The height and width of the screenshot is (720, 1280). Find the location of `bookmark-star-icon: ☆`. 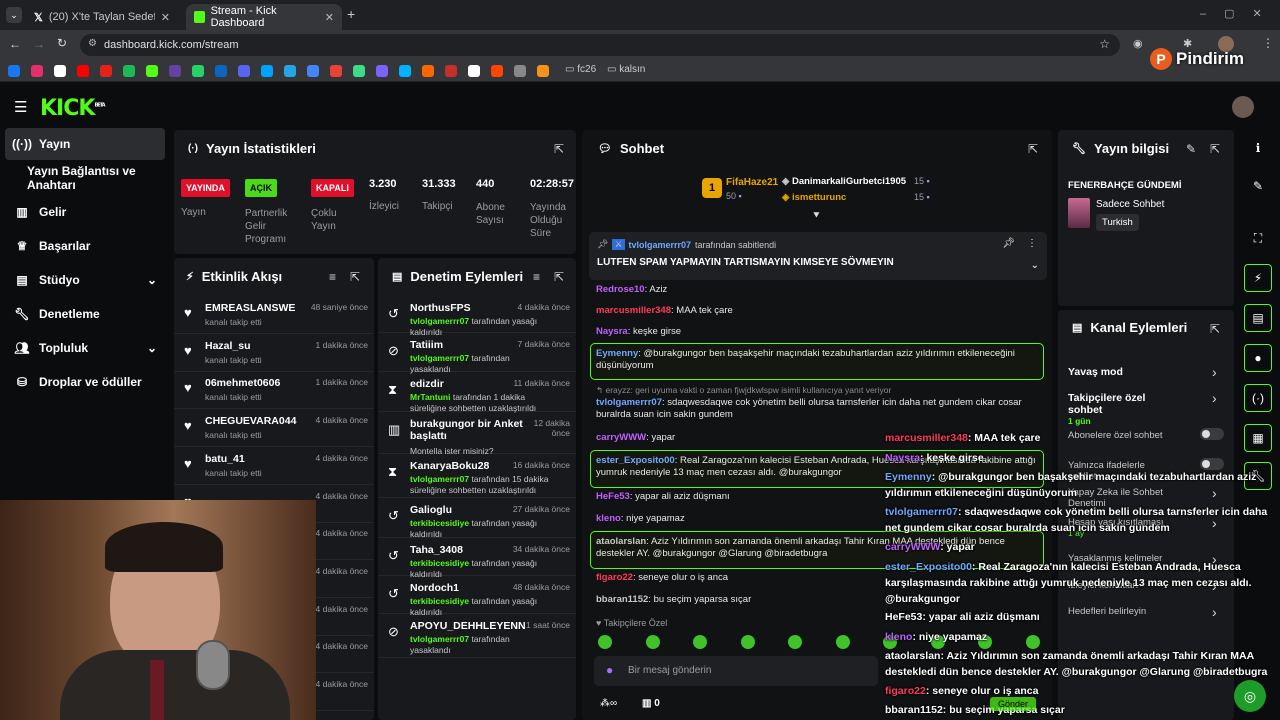

bookmark-star-icon: ☆ is located at coordinates (1104, 44).